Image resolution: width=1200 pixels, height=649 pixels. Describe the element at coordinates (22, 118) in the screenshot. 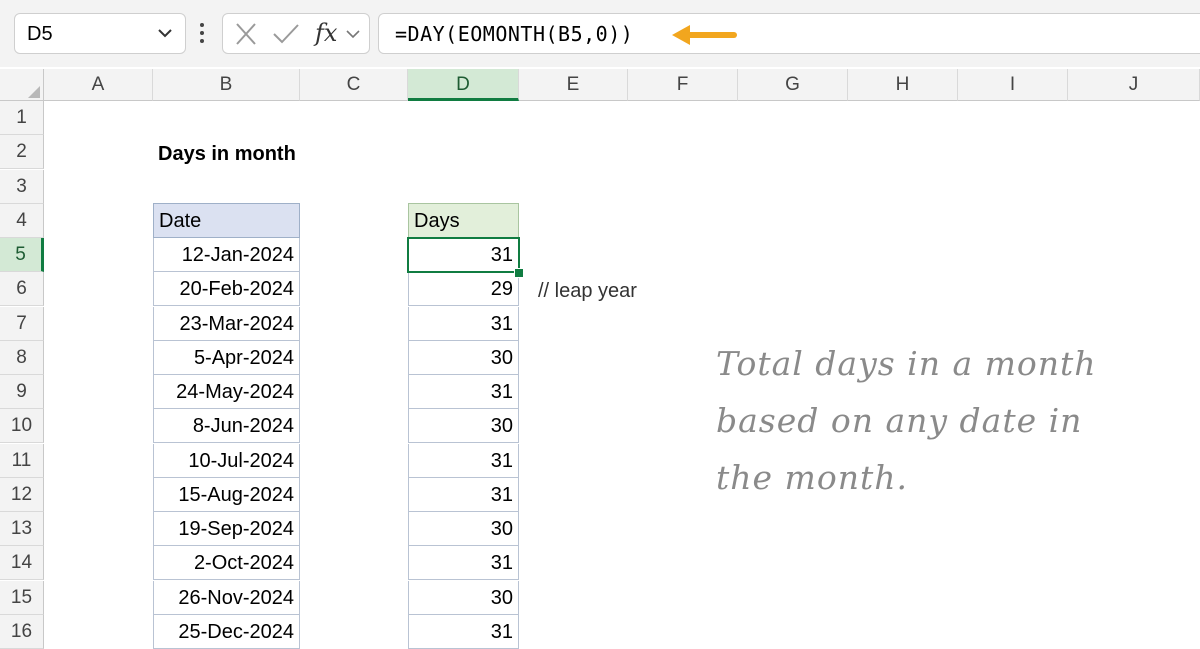

I see `row-header-1: 1` at that location.